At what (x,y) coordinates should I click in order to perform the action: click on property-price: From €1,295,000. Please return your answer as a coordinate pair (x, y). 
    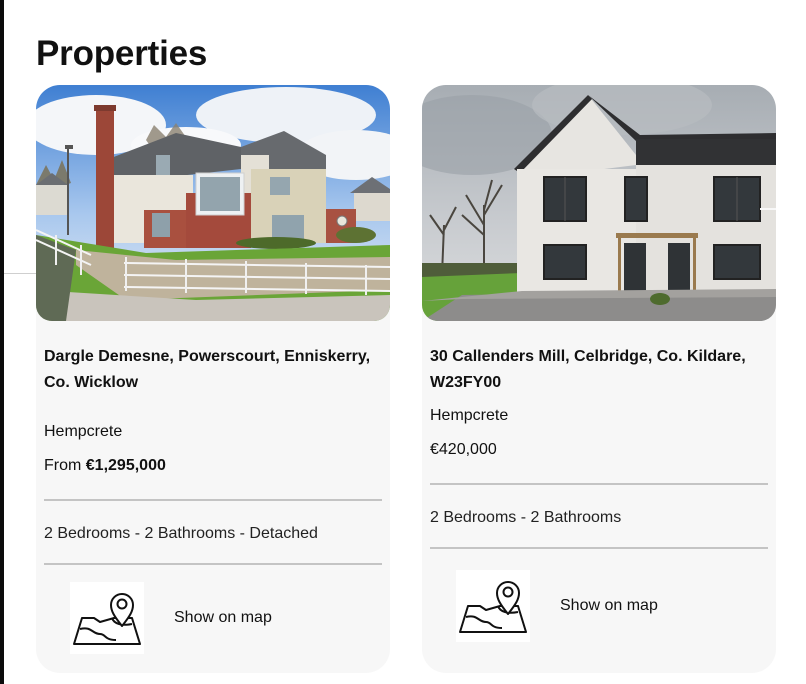
    Looking at the image, I should click on (105, 466).